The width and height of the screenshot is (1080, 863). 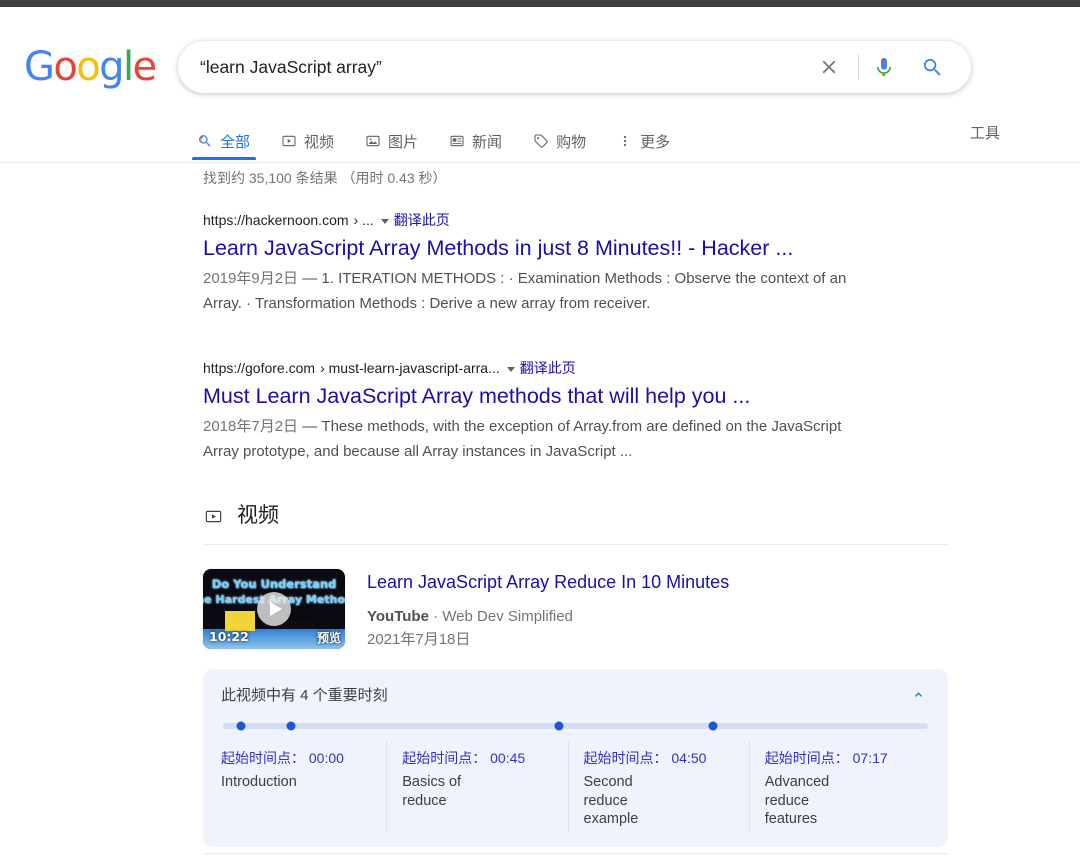 I want to click on results-bottom-divider, so click(x=575, y=853).